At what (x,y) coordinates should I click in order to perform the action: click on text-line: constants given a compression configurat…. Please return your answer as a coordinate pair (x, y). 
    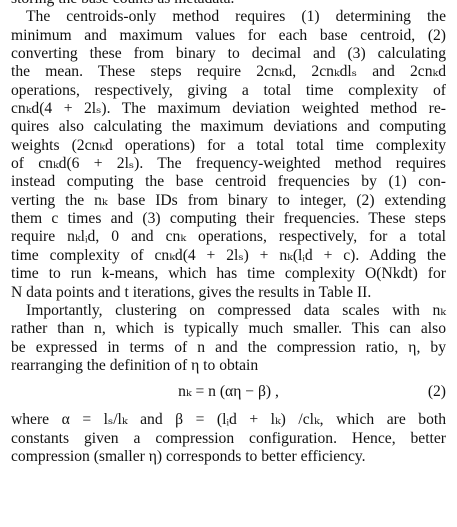
    Looking at the image, I should click on (228, 438).